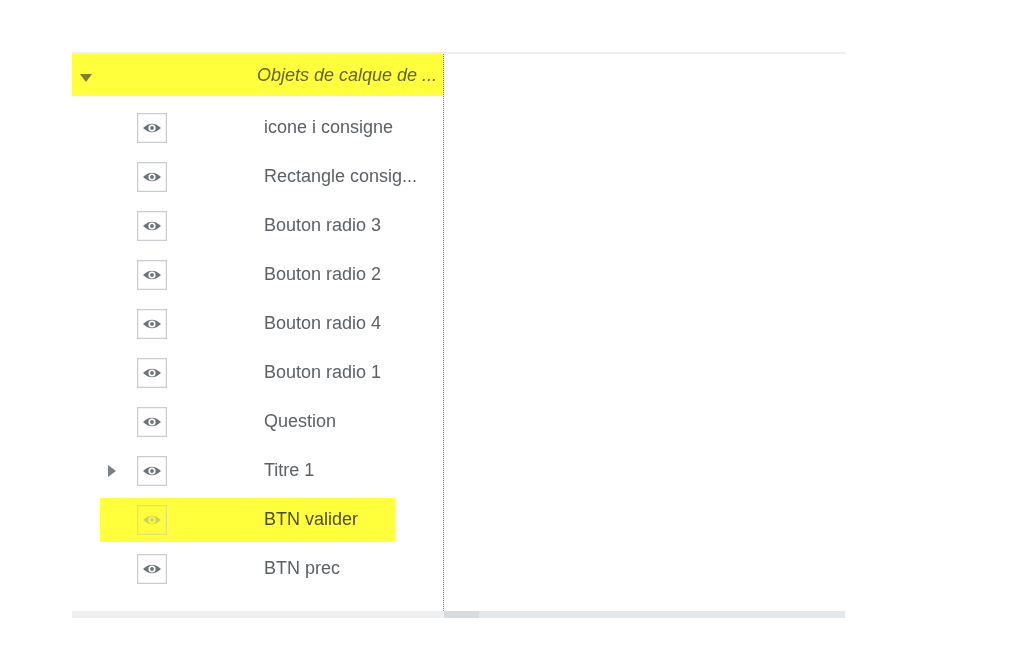 The height and width of the screenshot is (662, 1026). I want to click on layer-name: BTN prec, so click(302, 568).